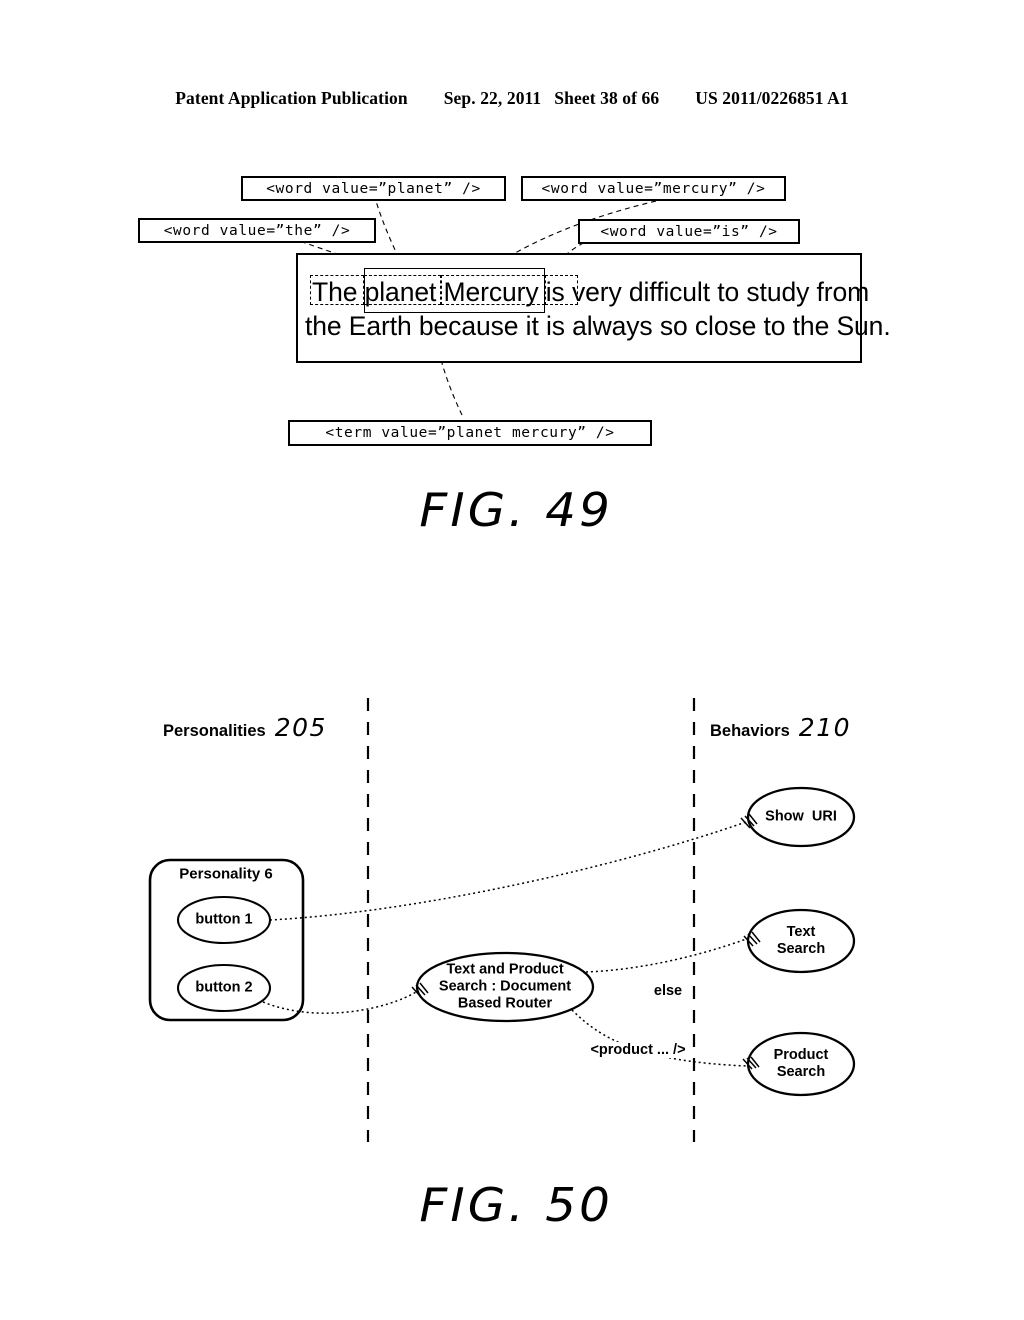  What do you see at coordinates (607, 98) in the screenshot?
I see `header-sheet-number: Sheet 38 of 66` at bounding box center [607, 98].